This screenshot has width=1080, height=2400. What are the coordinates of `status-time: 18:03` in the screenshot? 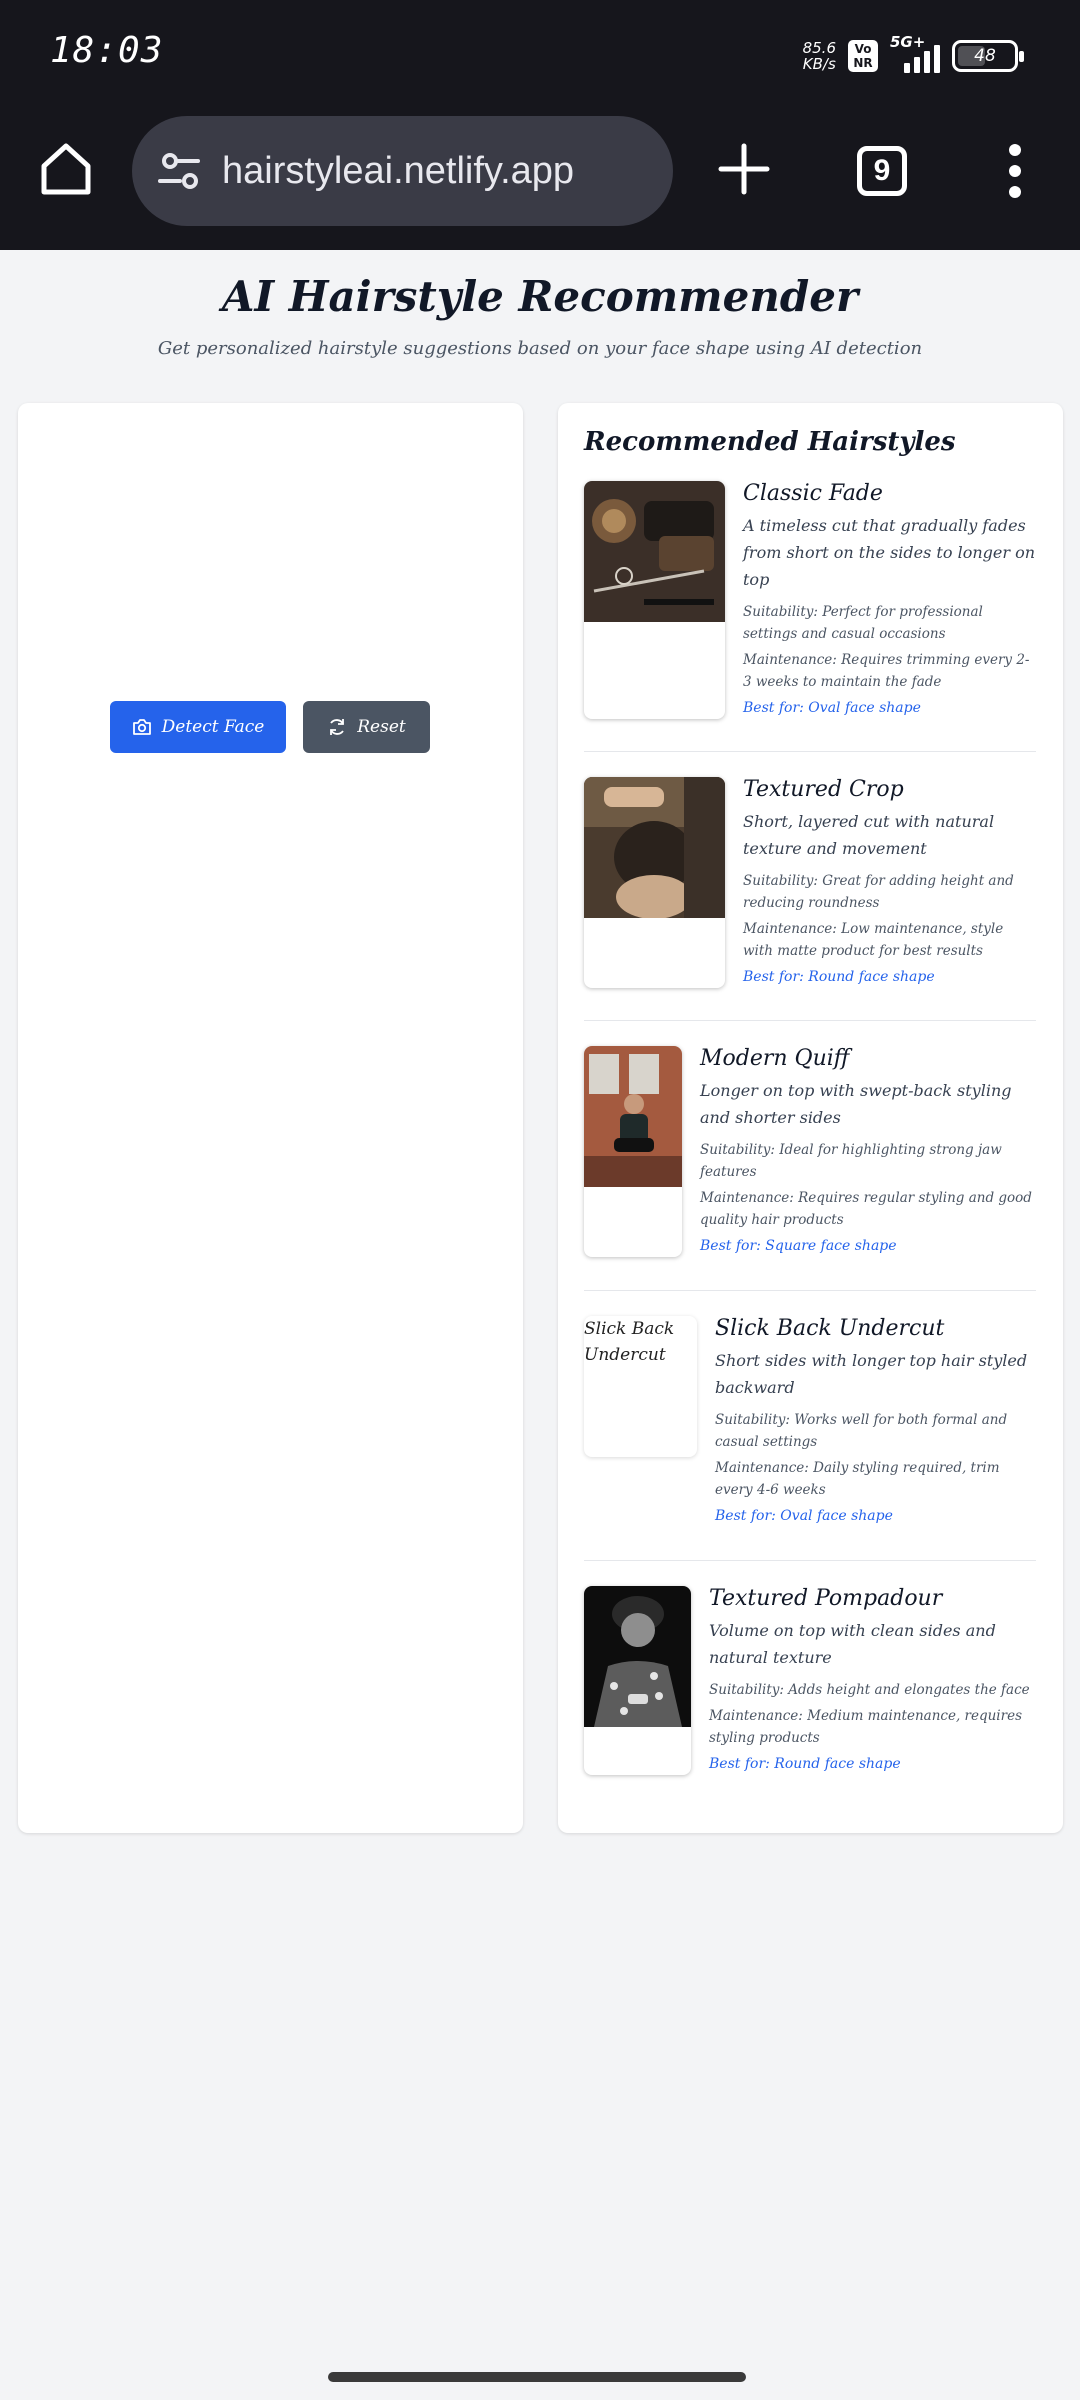 It's located at (107, 50).